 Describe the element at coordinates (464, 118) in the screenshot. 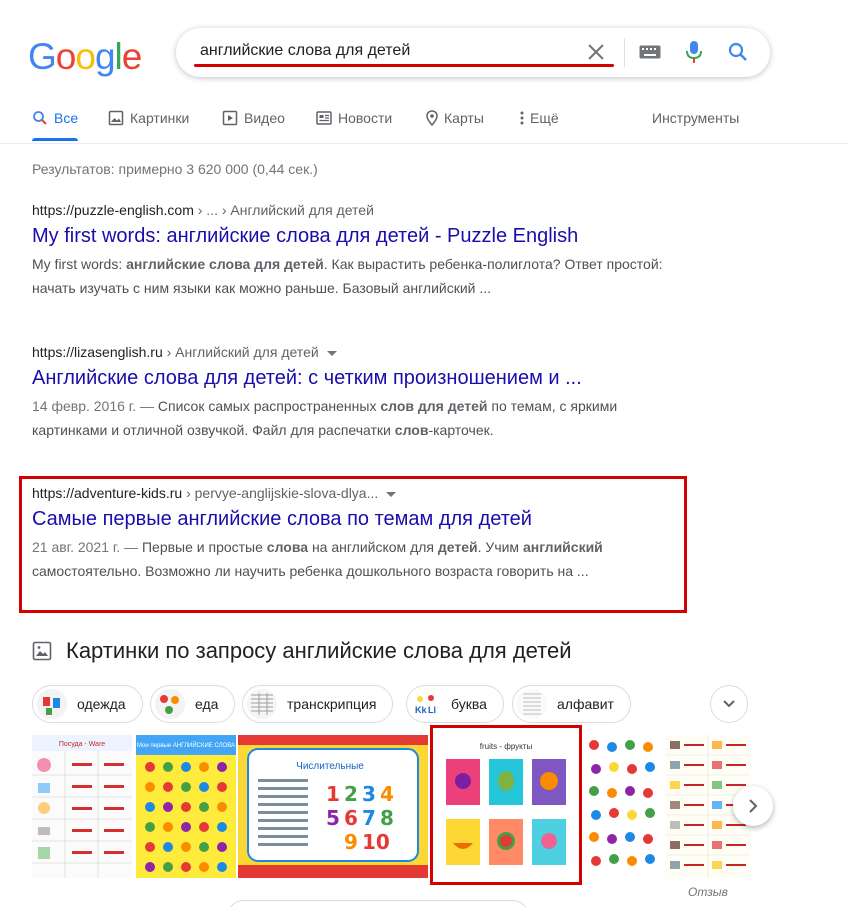

I see `tab-label: Карты` at that location.